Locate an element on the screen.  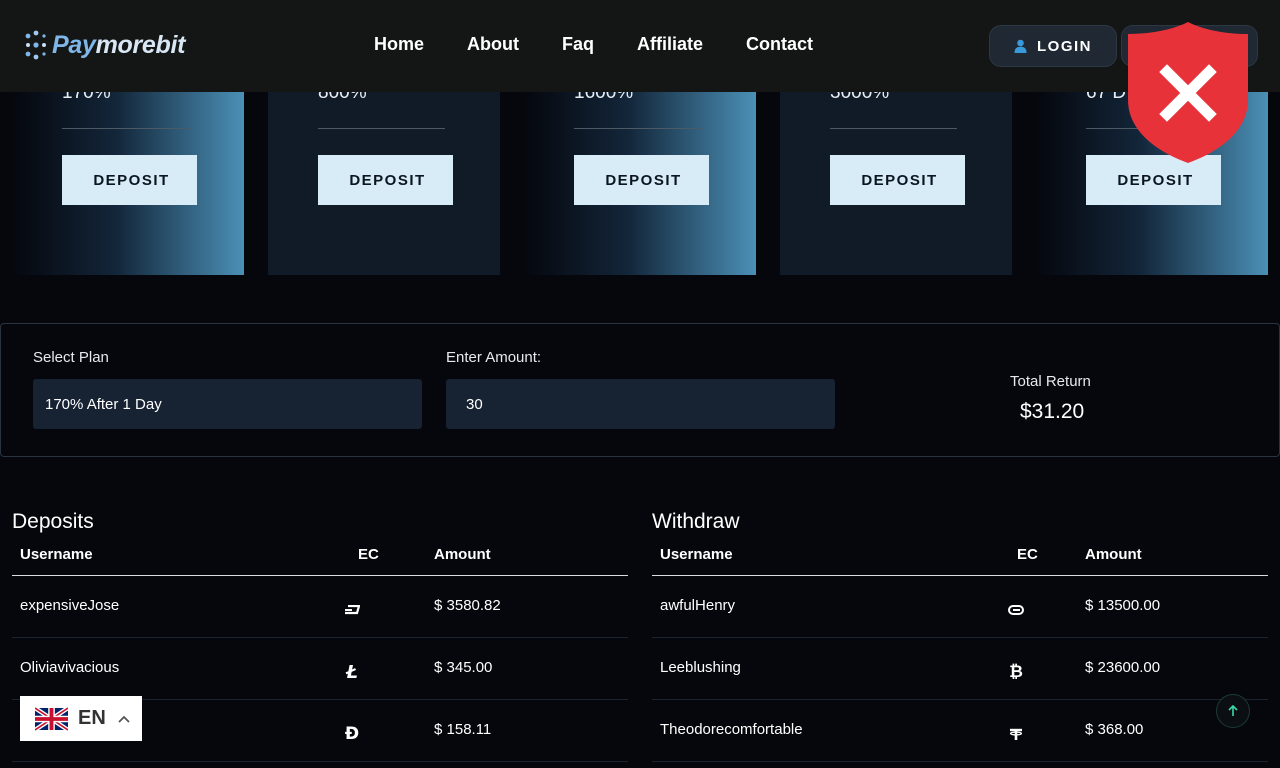
dogecoin-icon: Đ is located at coordinates (352, 734).